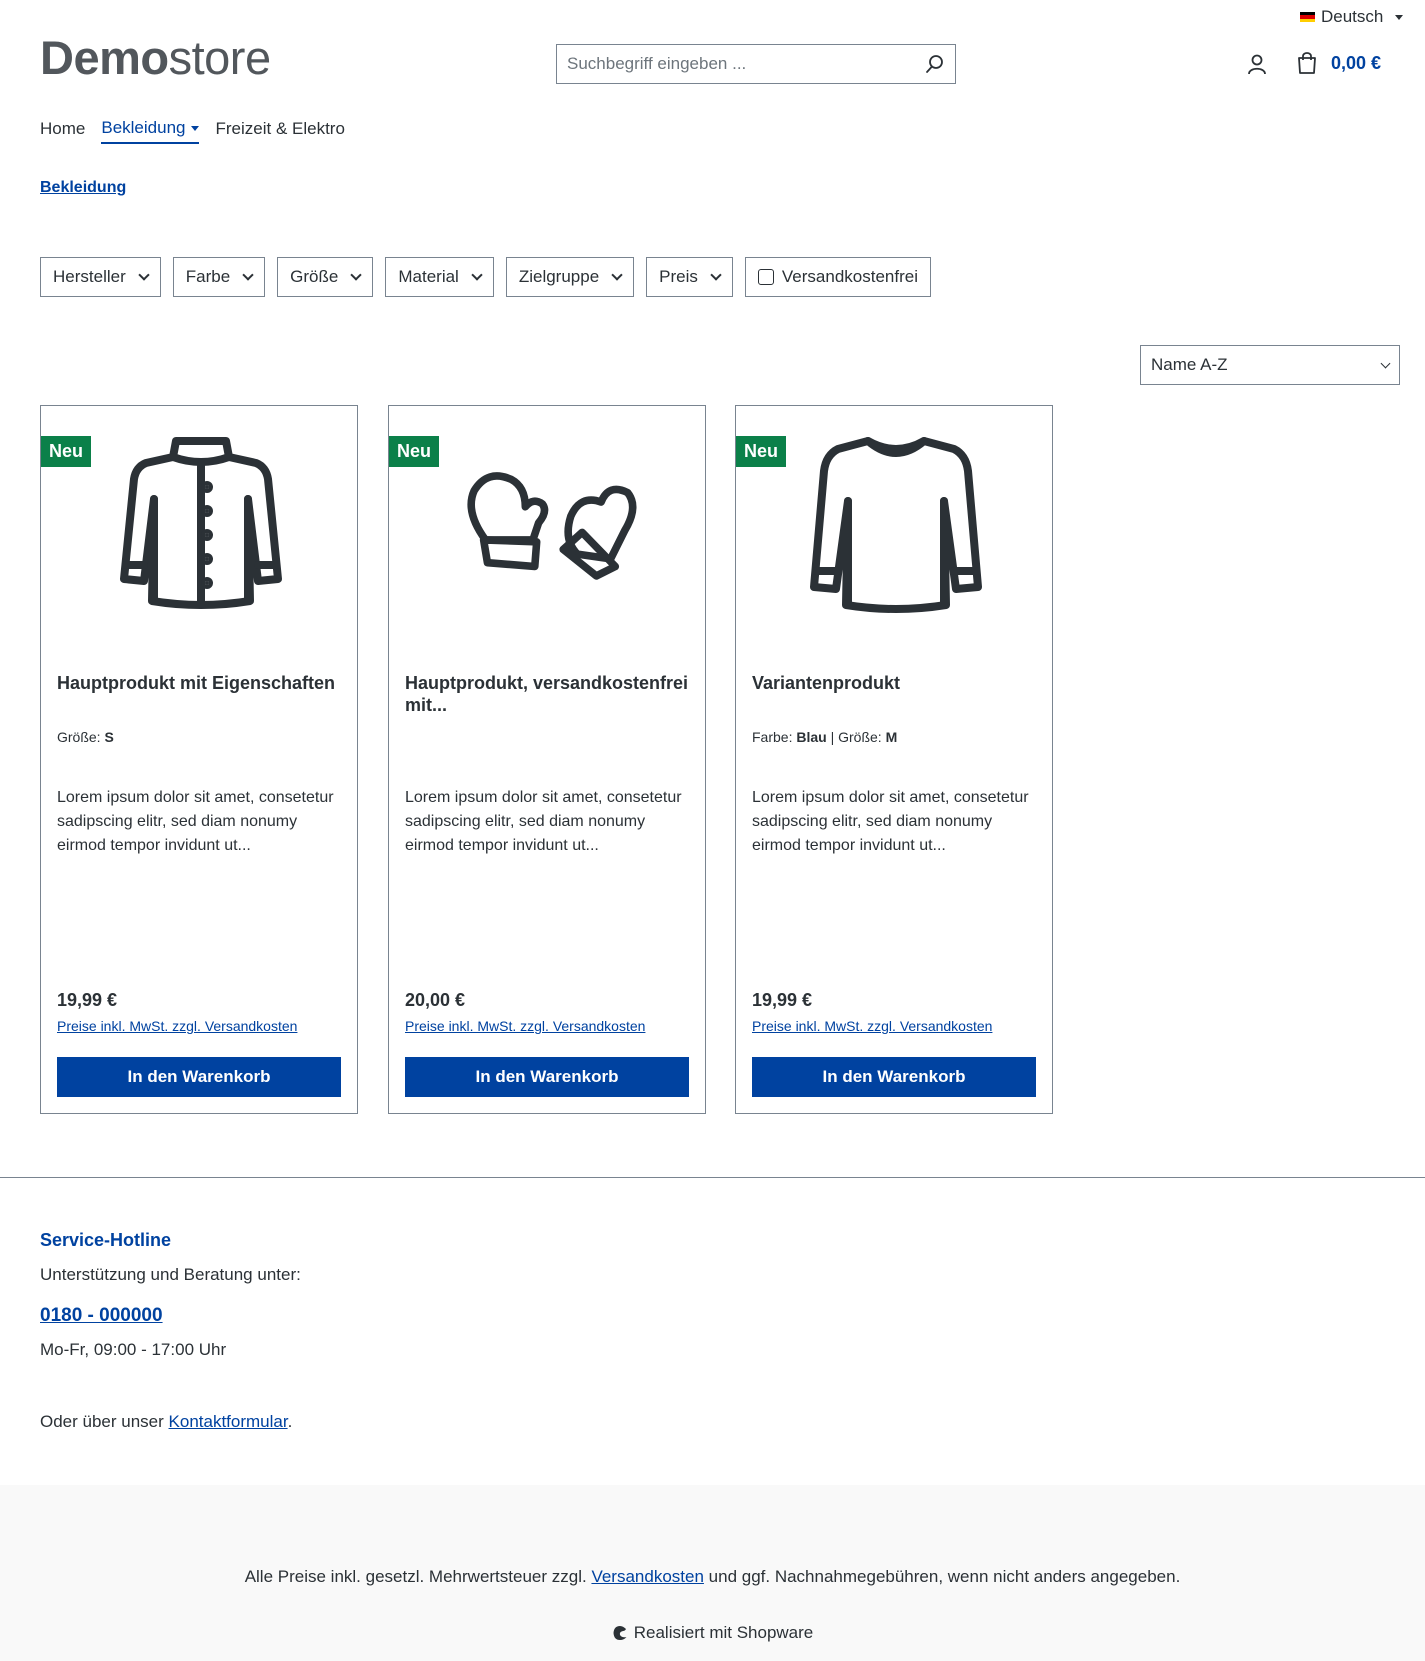  What do you see at coordinates (109, 737) in the screenshot?
I see `property-value: S` at bounding box center [109, 737].